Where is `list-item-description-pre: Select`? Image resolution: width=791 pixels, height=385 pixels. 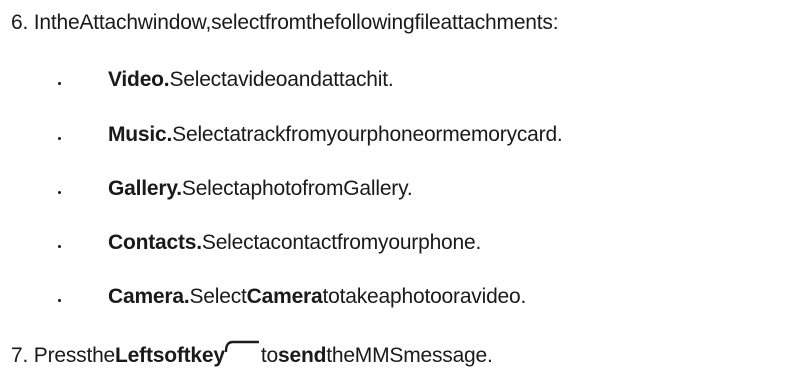 list-item-description-pre: Select is located at coordinates (218, 296).